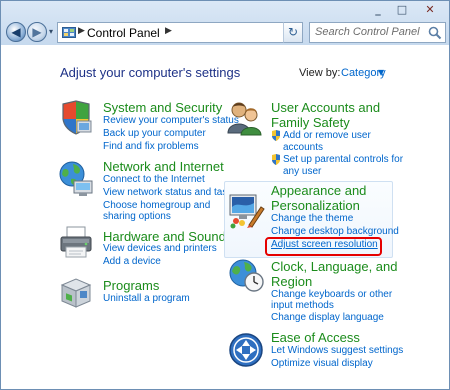 The height and width of the screenshot is (390, 450). I want to click on view-by-chevron-down-icon: ▼, so click(381, 72).